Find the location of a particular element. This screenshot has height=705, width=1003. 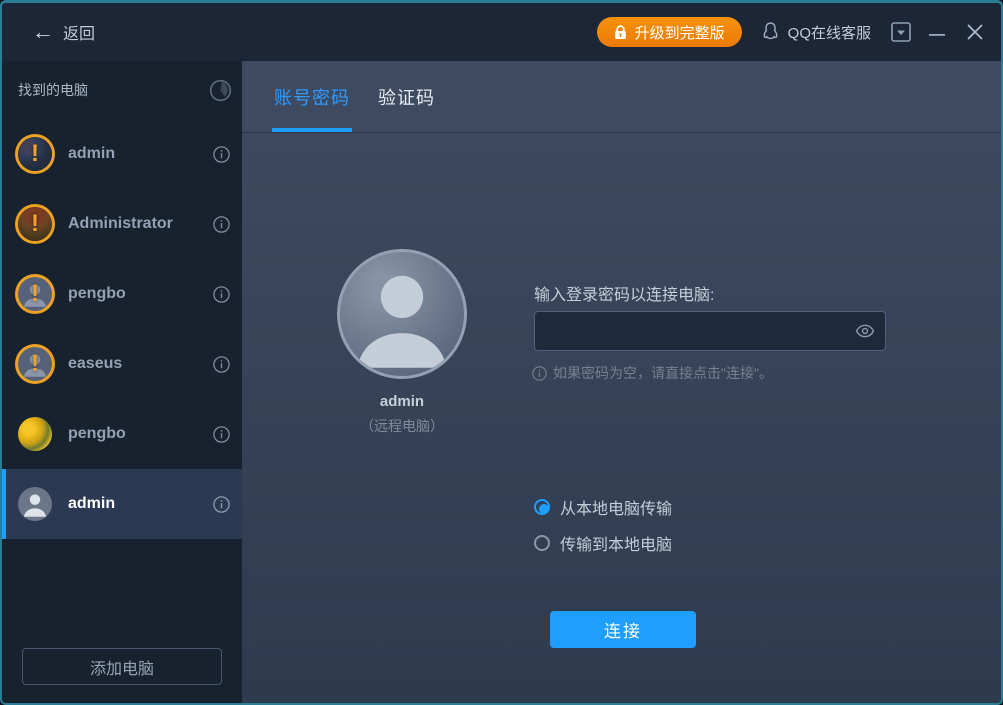

add-computer-button: 添加电脑 is located at coordinates (122, 666).